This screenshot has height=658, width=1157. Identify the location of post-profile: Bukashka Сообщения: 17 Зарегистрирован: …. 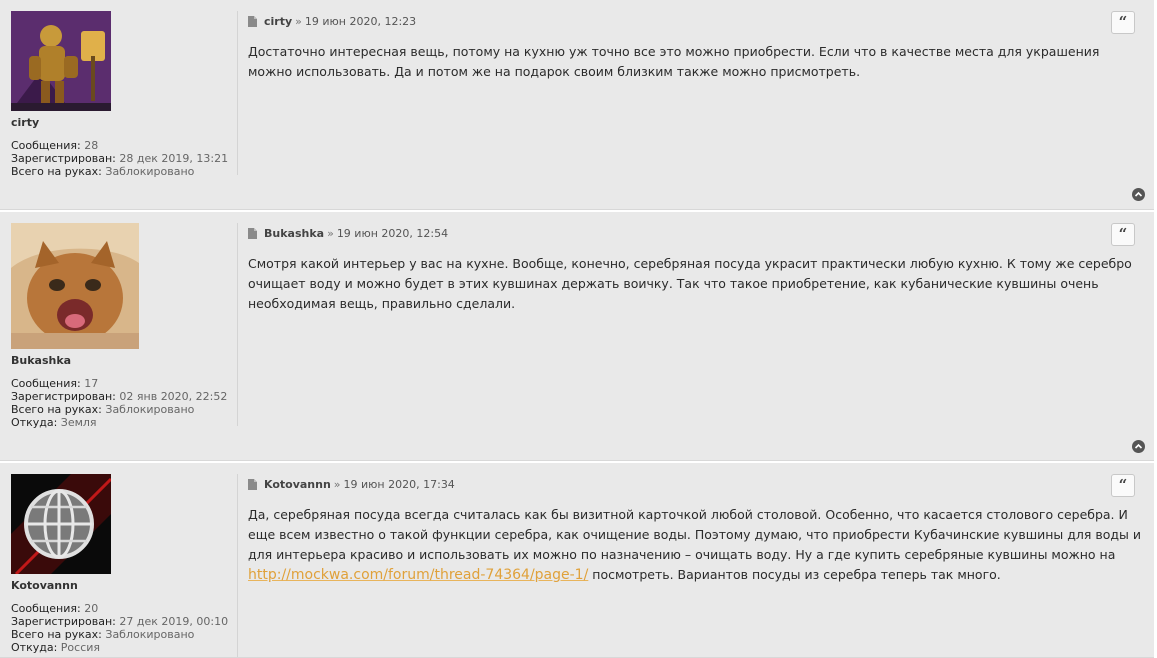
(124, 326).